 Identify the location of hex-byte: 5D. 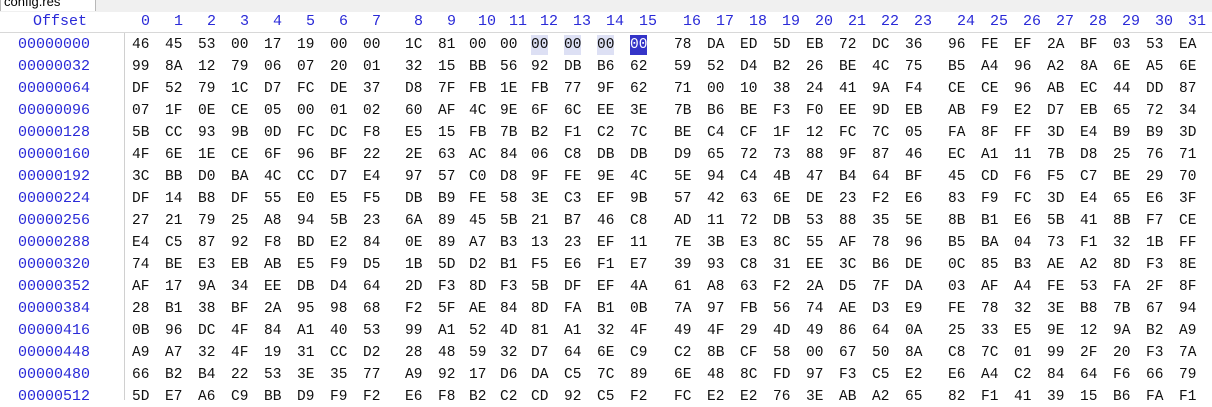
(140, 397).